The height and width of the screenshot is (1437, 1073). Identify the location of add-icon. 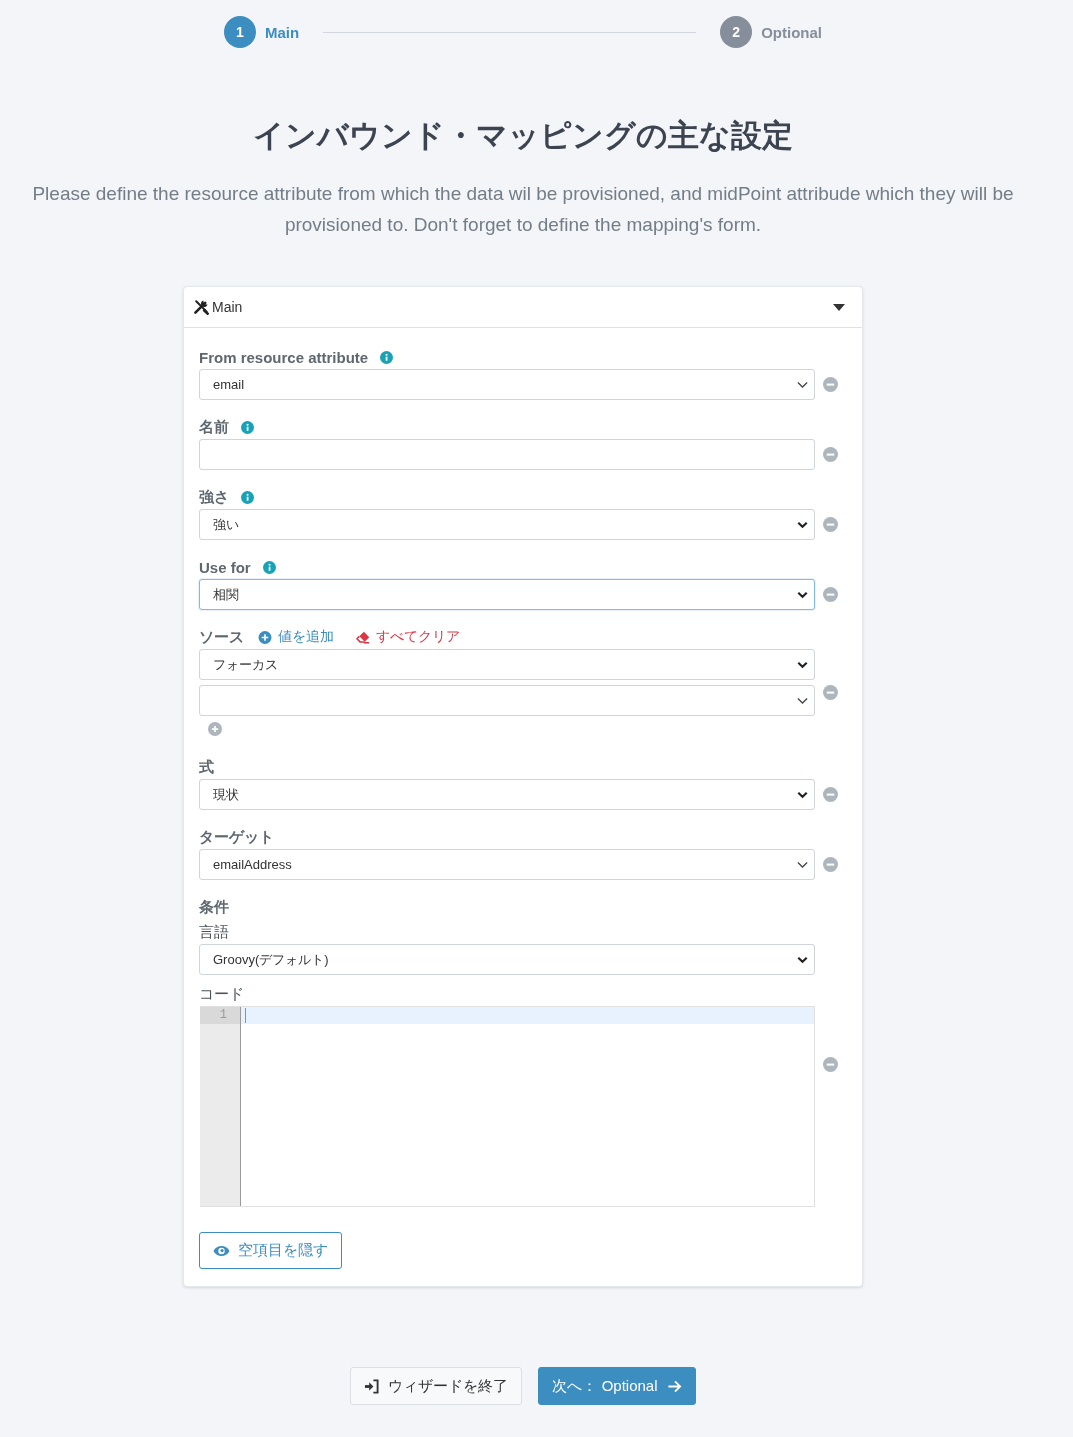
(215, 729).